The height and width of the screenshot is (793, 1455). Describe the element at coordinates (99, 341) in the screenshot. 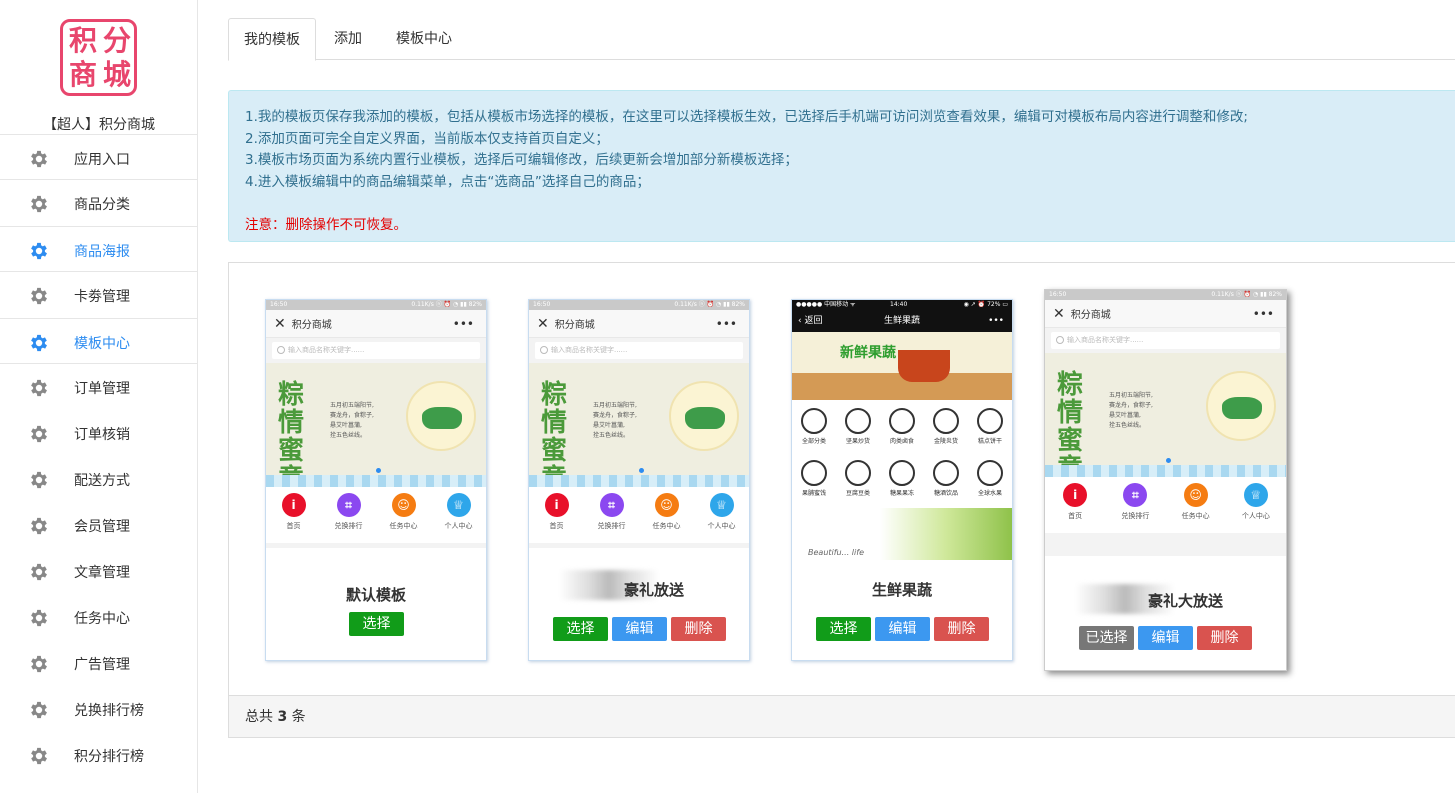

I see `sidebar-item: 模板中心` at that location.